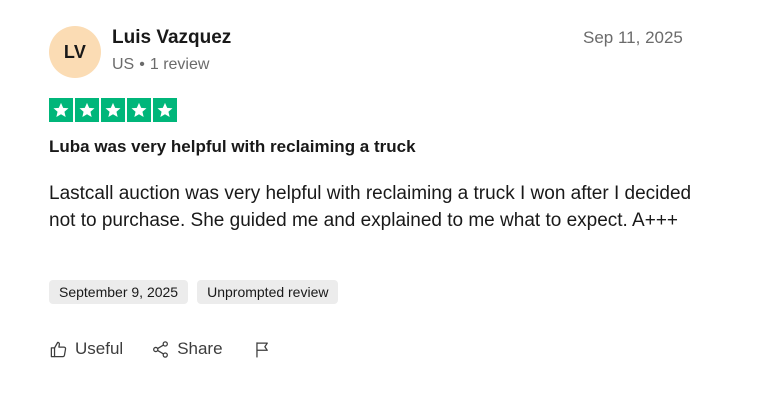  I want to click on avatar-initials: LV, so click(75, 51).